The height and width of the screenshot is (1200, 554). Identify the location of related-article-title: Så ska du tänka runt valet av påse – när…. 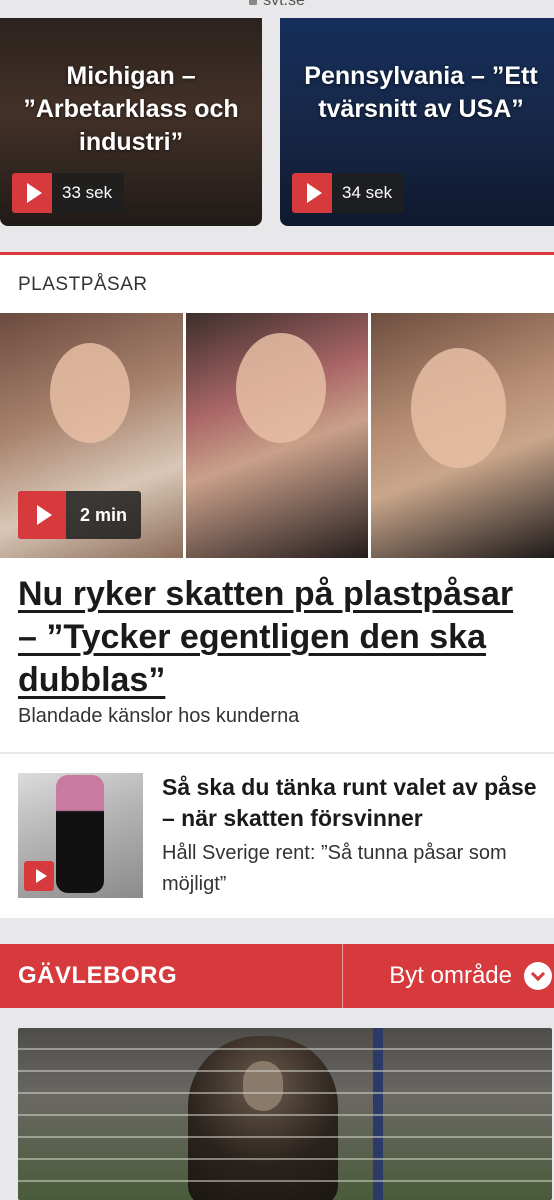
(349, 802).